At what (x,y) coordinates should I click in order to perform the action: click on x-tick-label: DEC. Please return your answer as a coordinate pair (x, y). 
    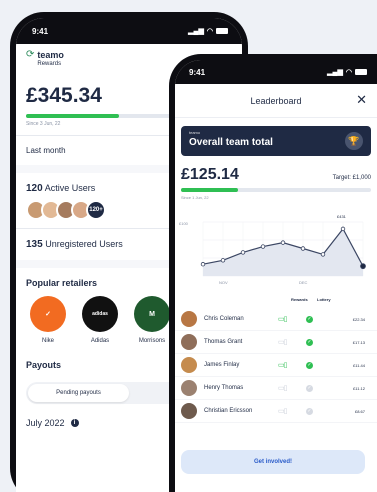
    Looking at the image, I should click on (303, 282).